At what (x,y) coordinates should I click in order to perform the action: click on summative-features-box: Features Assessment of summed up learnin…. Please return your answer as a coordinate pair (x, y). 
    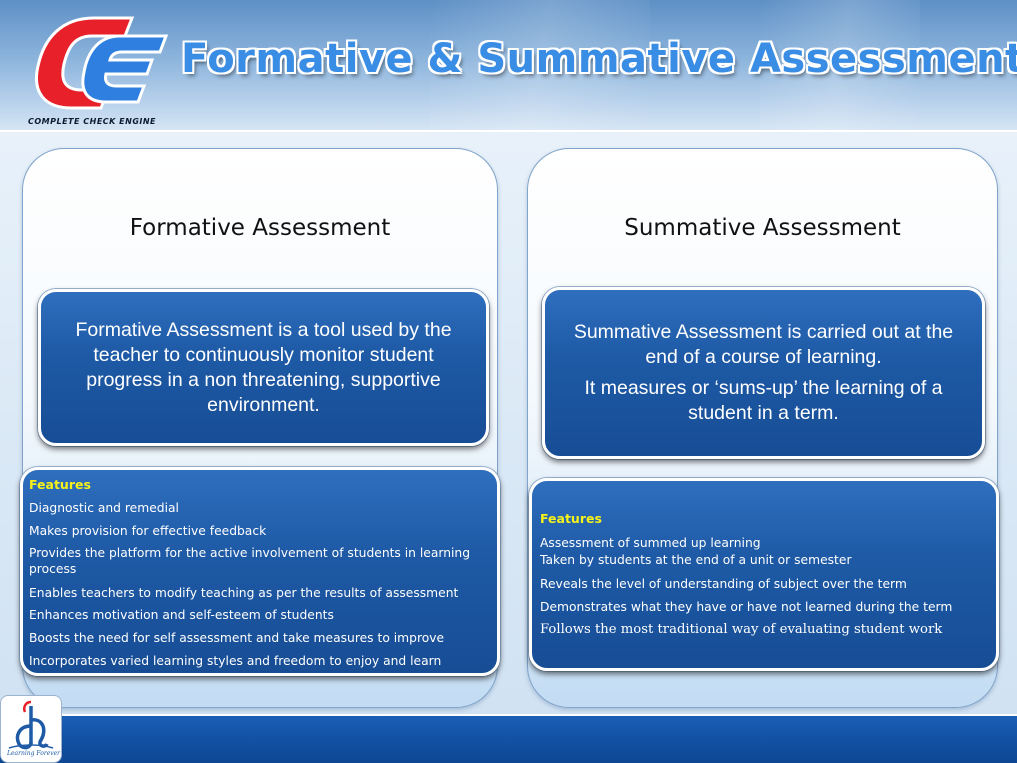
    Looking at the image, I should click on (764, 574).